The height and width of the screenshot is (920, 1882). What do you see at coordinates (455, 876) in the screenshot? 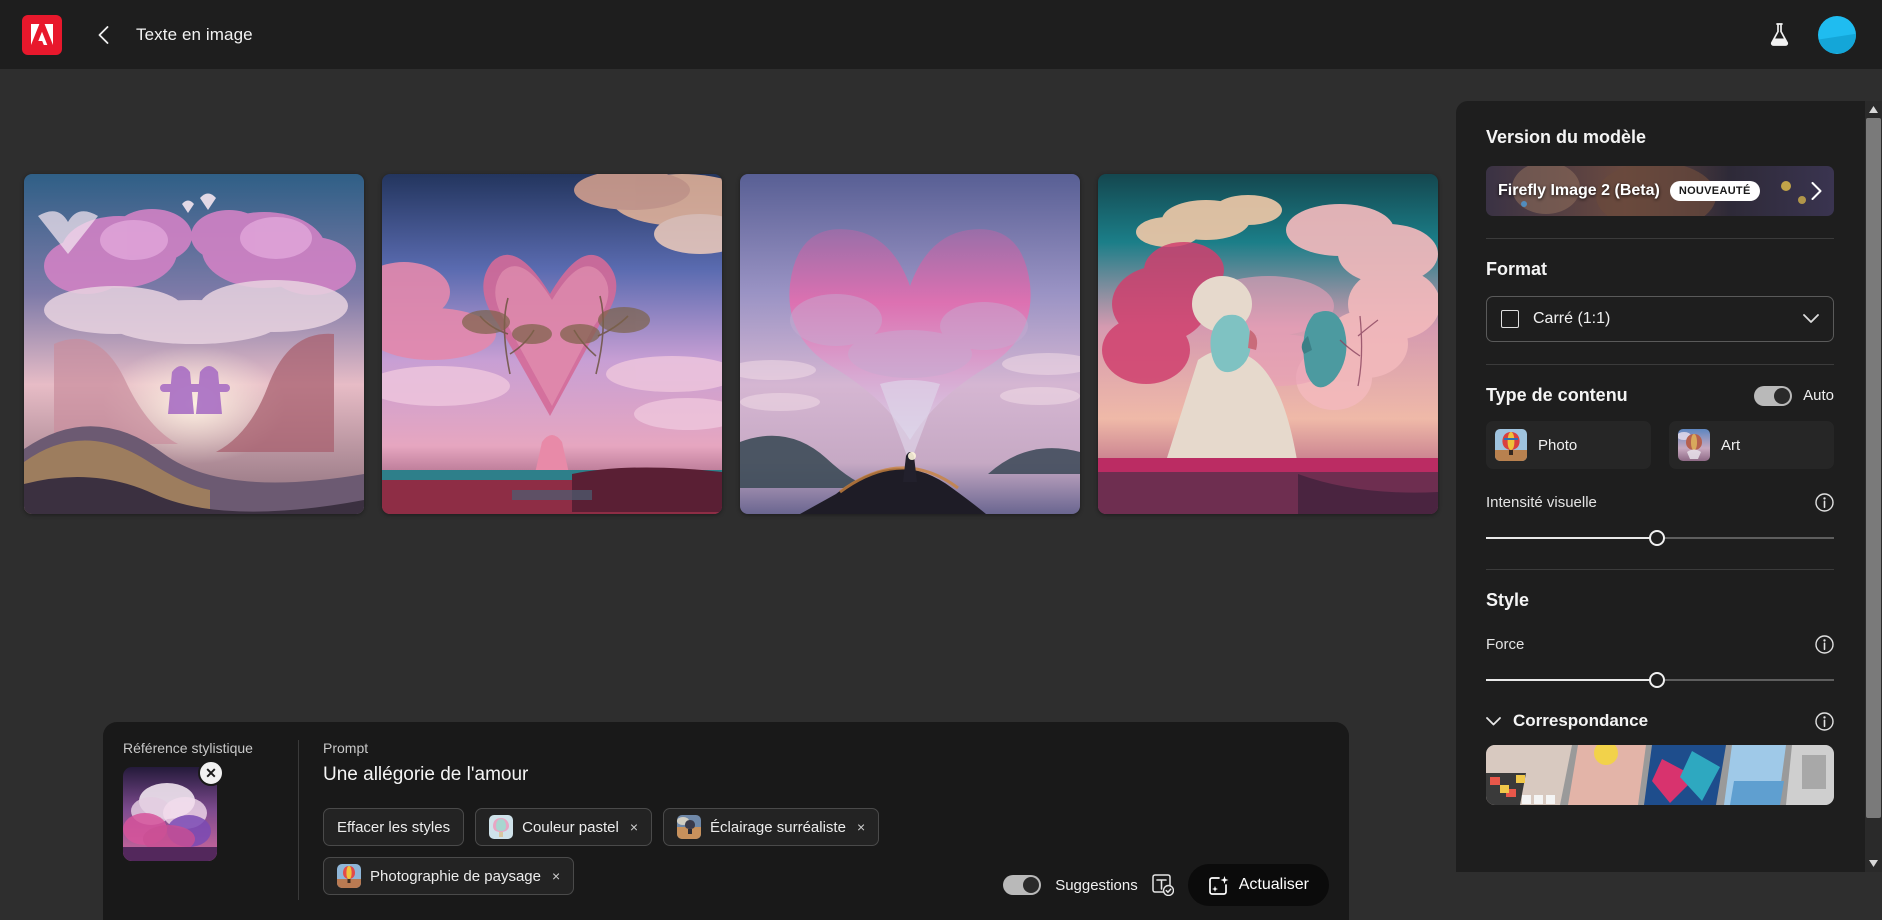
I see `chip-label: Photographie de paysage` at bounding box center [455, 876].